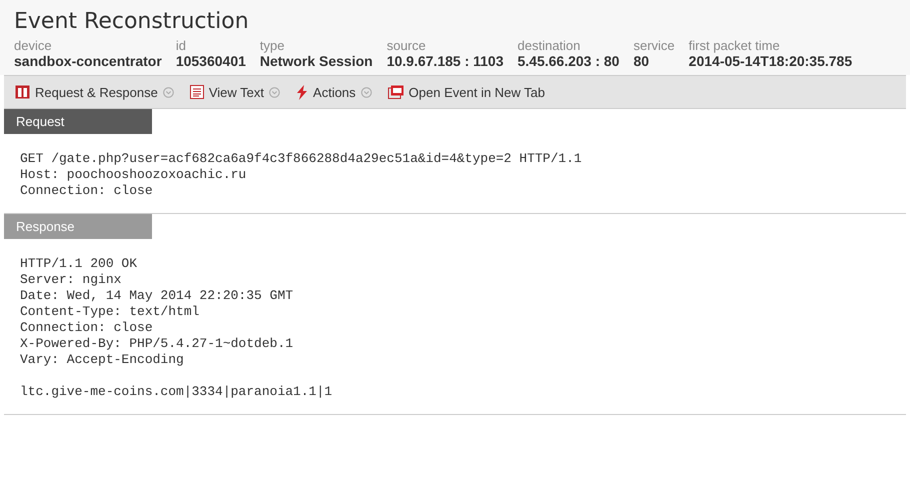 The image size is (910, 477). What do you see at coordinates (334, 92) in the screenshot?
I see `toolbar-button: Actions` at bounding box center [334, 92].